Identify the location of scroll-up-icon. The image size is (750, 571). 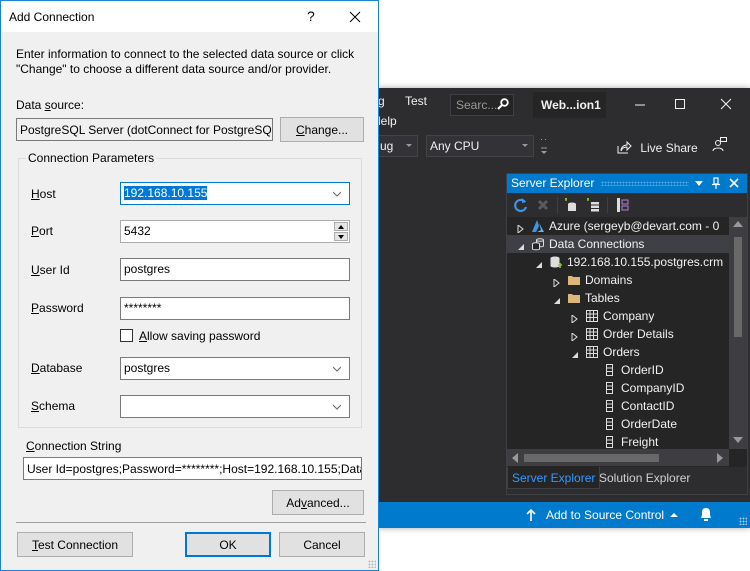
(738, 224).